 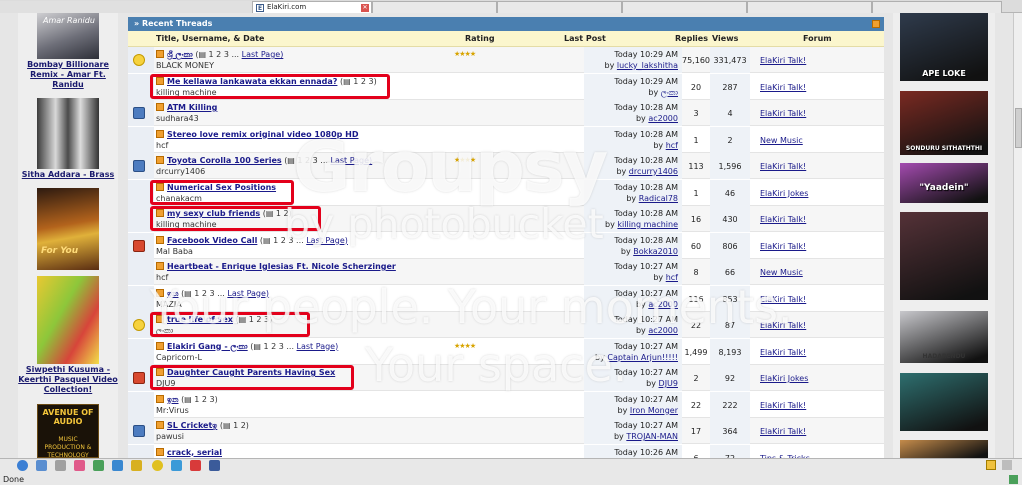 What do you see at coordinates (98, 465) in the screenshot?
I see `download-icon` at bounding box center [98, 465].